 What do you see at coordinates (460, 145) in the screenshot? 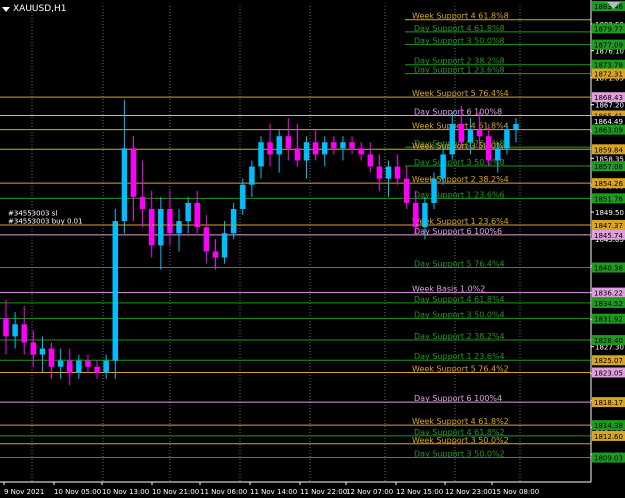
I see `support-level-label: Week Support 3 50.0%4` at bounding box center [460, 145].